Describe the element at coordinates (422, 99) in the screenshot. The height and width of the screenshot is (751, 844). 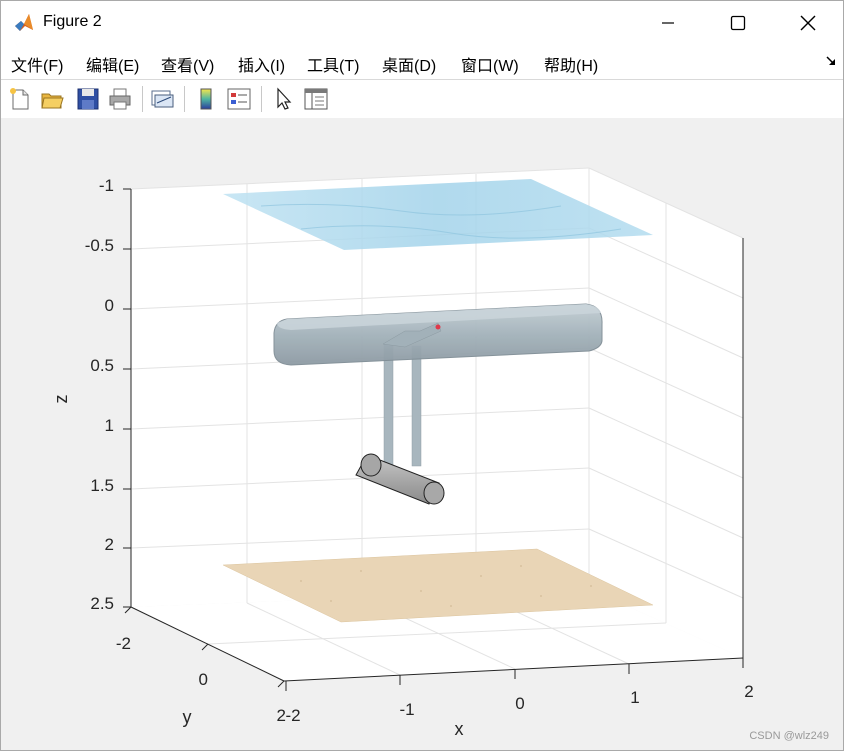
I see `figure-toolbar` at that location.